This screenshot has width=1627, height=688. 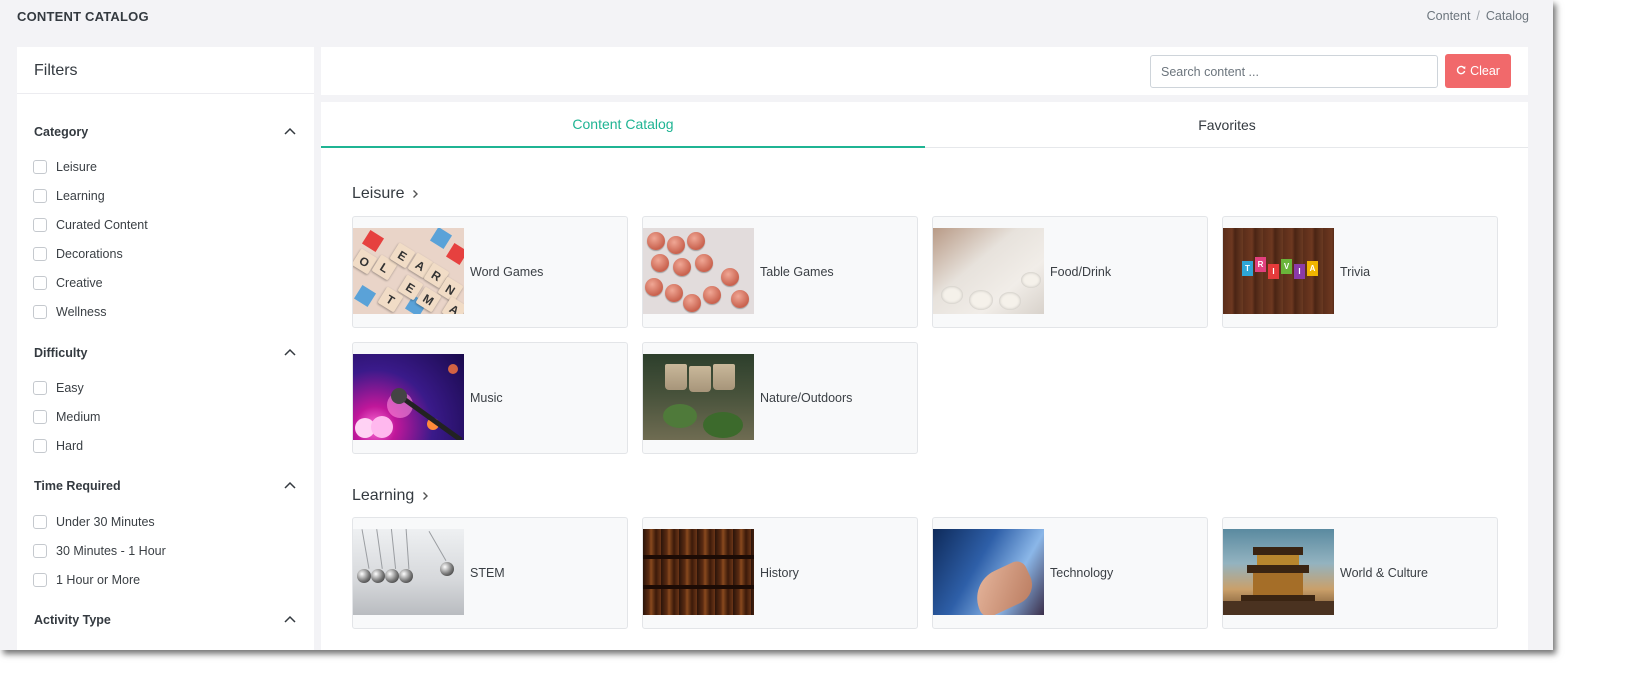 I want to click on card-label: Technology, so click(x=1082, y=573).